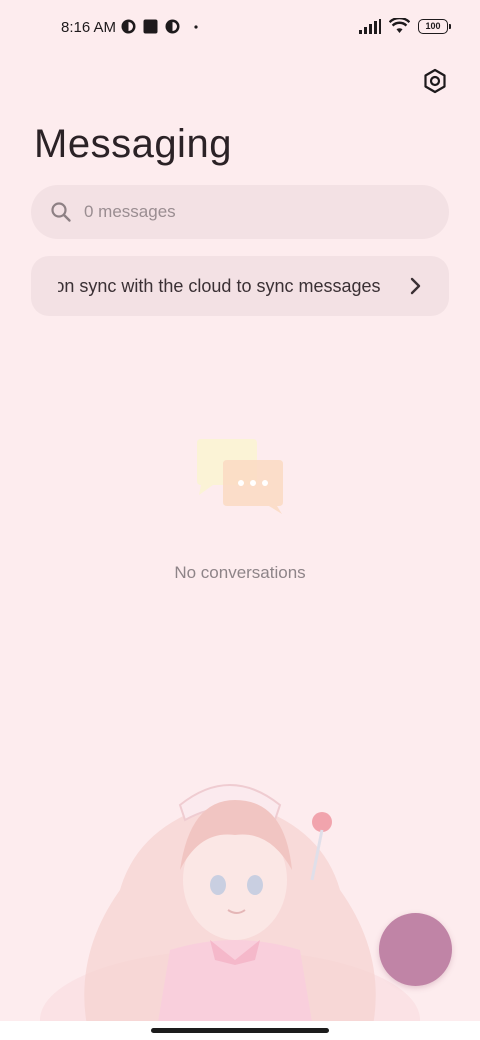 The image size is (480, 1040). Describe the element at coordinates (130, 211) in the screenshot. I see `search-placeholder: 0 messages` at that location.